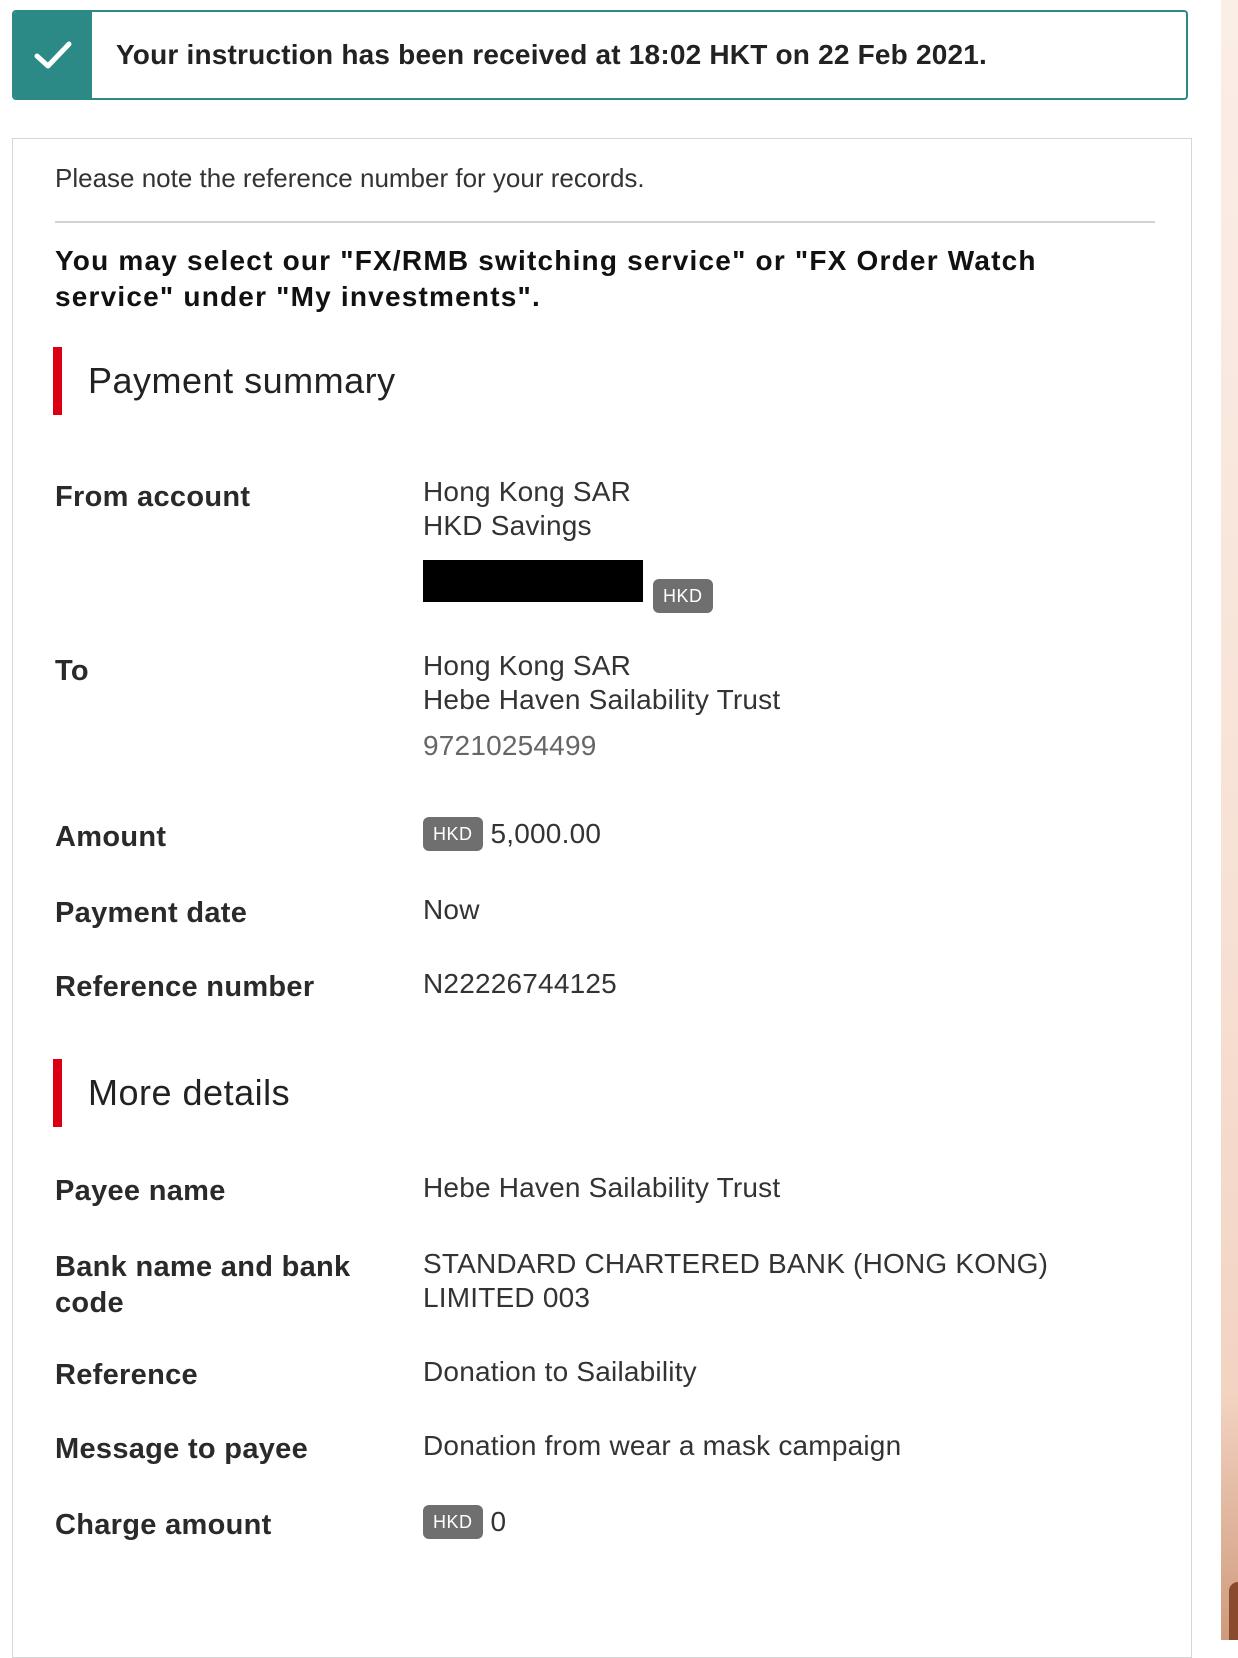  I want to click on more-details-heading: More details, so click(171, 1093).